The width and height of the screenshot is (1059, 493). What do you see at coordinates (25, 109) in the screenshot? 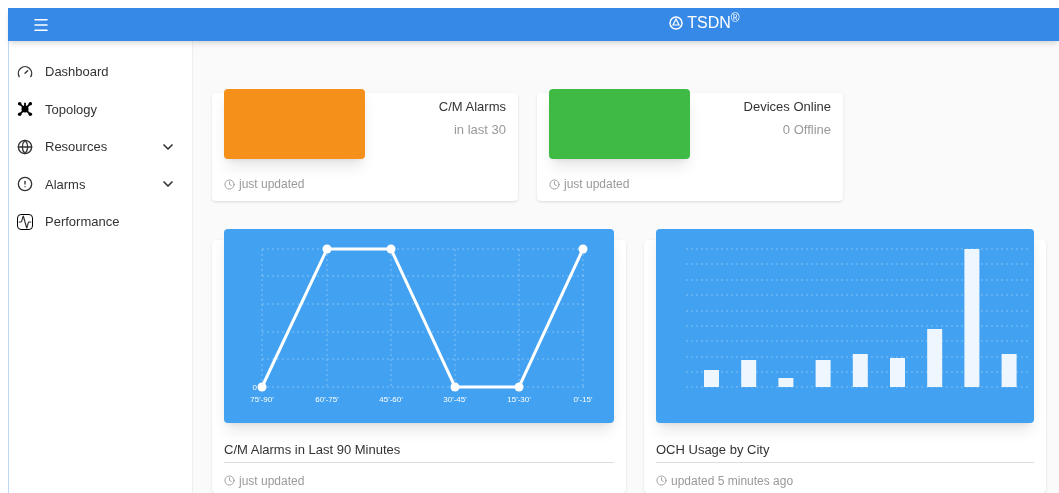
I see `network-icon` at bounding box center [25, 109].